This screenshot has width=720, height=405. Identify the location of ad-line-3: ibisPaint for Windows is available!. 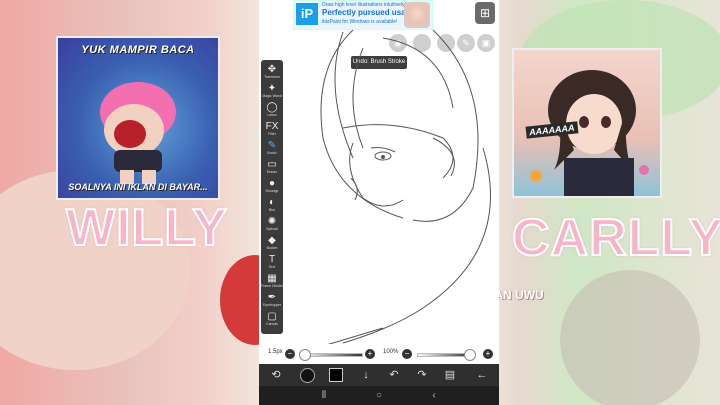
(360, 22).